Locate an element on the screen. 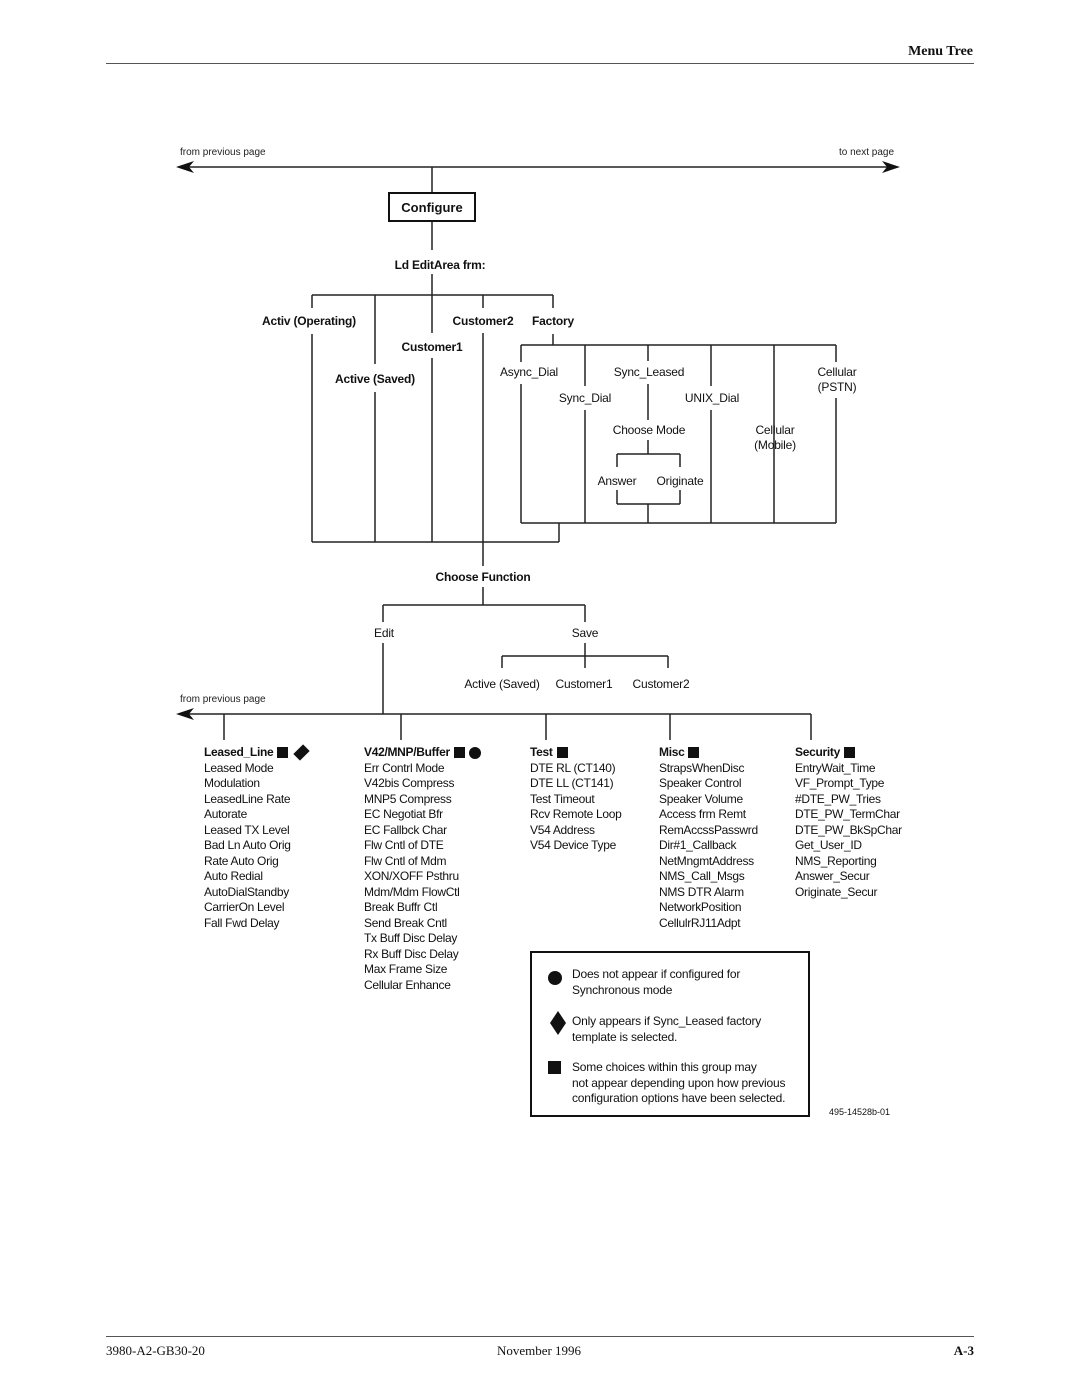 This screenshot has width=1080, height=1397. diamond-marker-icon is located at coordinates (558, 1025).